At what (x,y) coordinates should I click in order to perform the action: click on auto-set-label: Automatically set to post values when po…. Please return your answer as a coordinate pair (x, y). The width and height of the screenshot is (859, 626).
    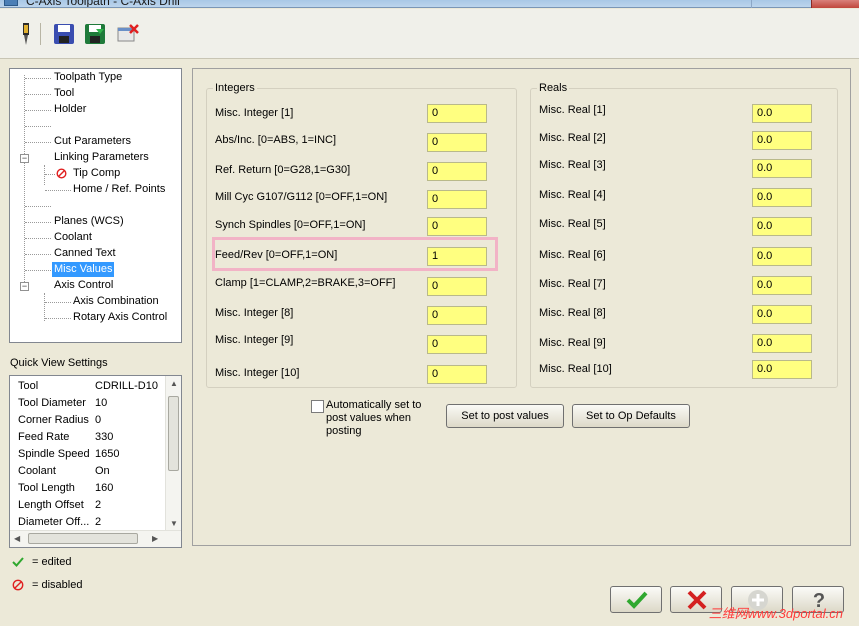
    Looking at the image, I should click on (374, 418).